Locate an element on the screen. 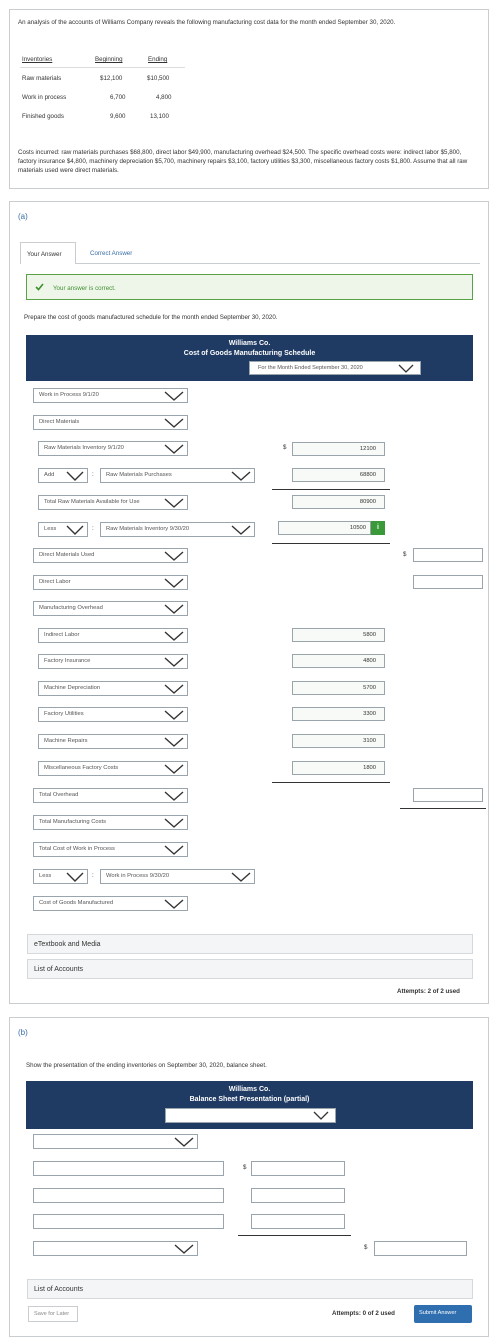 Image resolution: width=502 pixels, height=1342 pixels. save-for-later-label: Save for Later is located at coordinates (52, 1314).